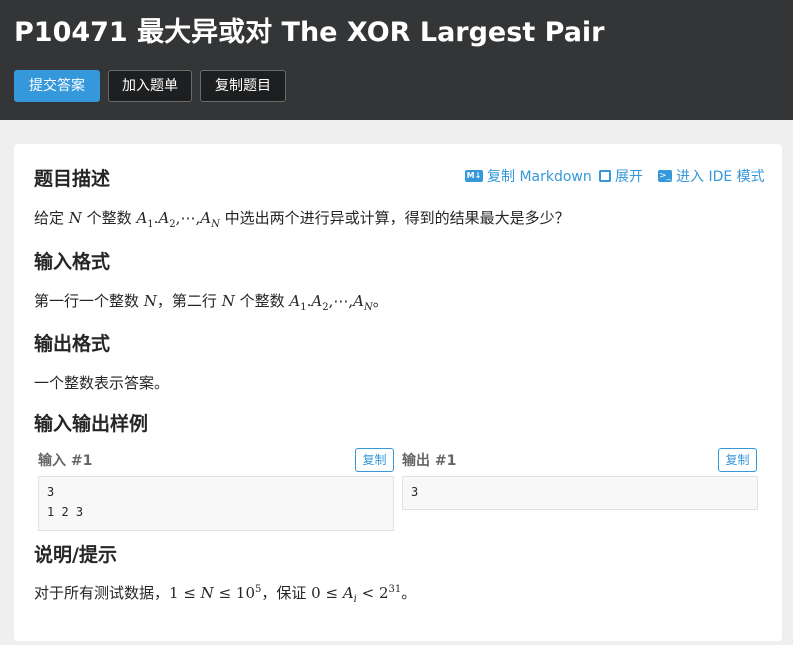 The height and width of the screenshot is (645, 793). I want to click on input-format-text: 第一行一个整数 N，第二行 N 个整数 A1.A2,⋯,AN。, so click(211, 302).